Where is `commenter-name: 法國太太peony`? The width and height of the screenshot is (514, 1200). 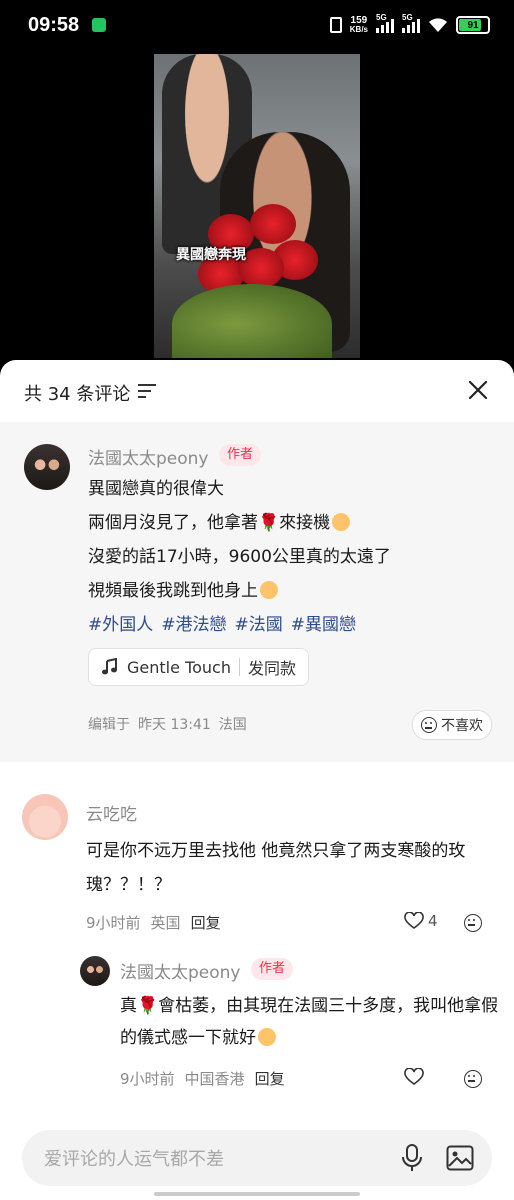
commenter-name: 法國太太peony is located at coordinates (180, 970).